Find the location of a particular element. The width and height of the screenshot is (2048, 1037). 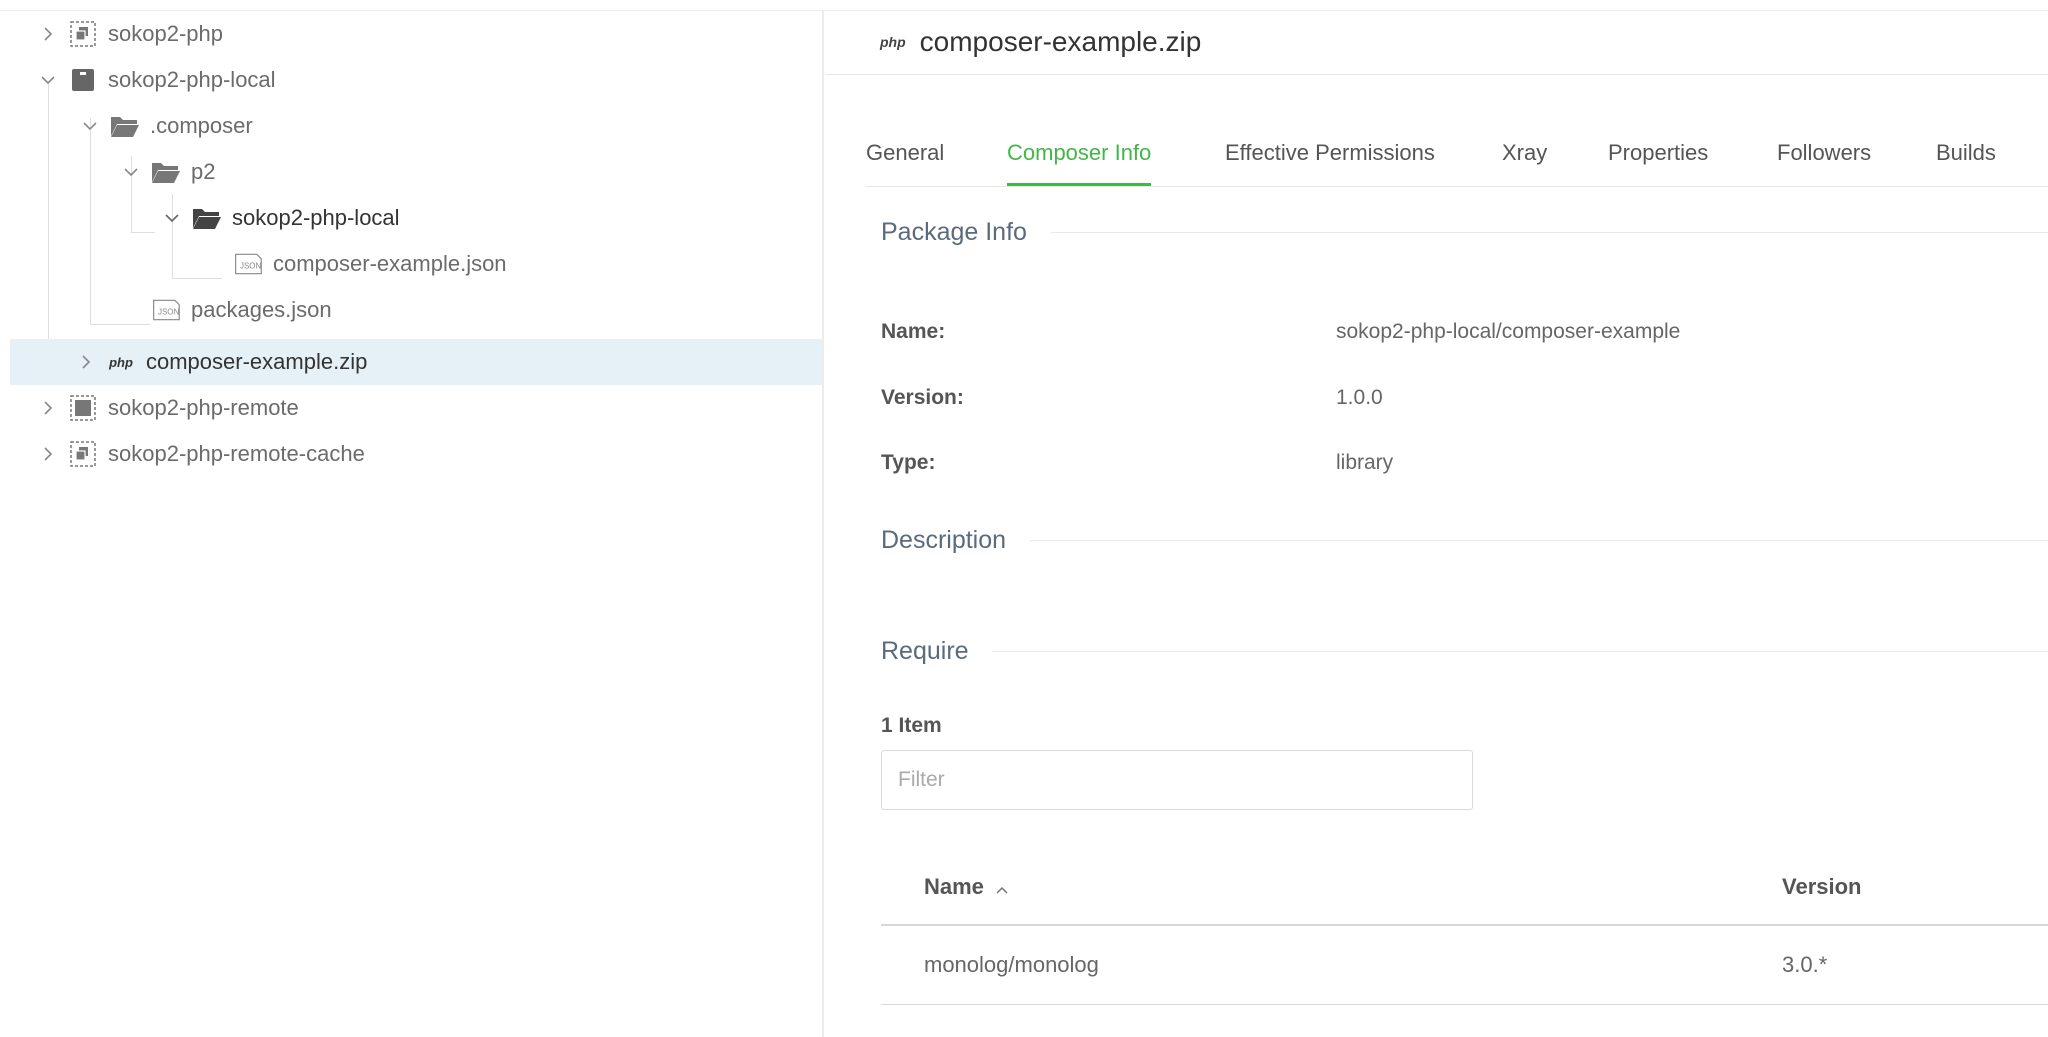

page-title: composer-example.zip is located at coordinates (1060, 41).